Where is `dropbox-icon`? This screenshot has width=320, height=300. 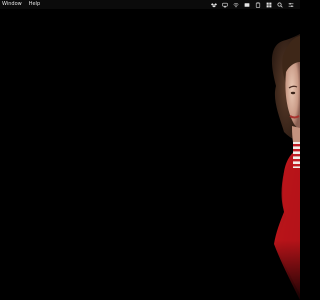 dropbox-icon is located at coordinates (214, 5).